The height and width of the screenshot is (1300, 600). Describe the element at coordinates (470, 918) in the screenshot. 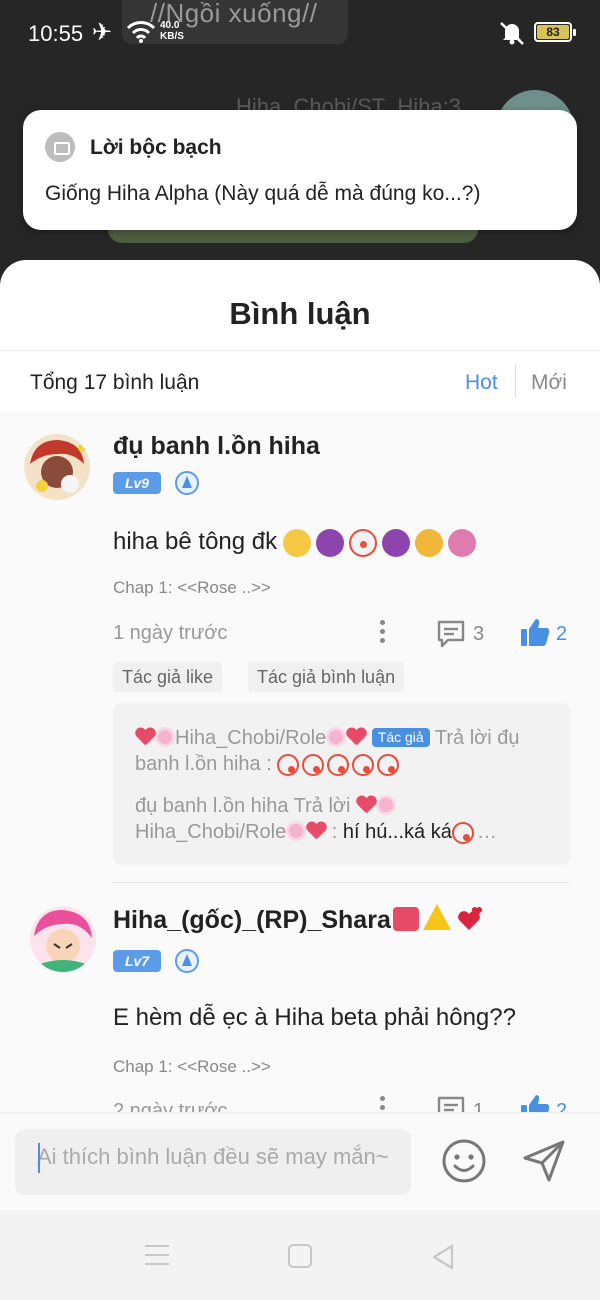

I see `two-hearts-emoji-icon` at that location.